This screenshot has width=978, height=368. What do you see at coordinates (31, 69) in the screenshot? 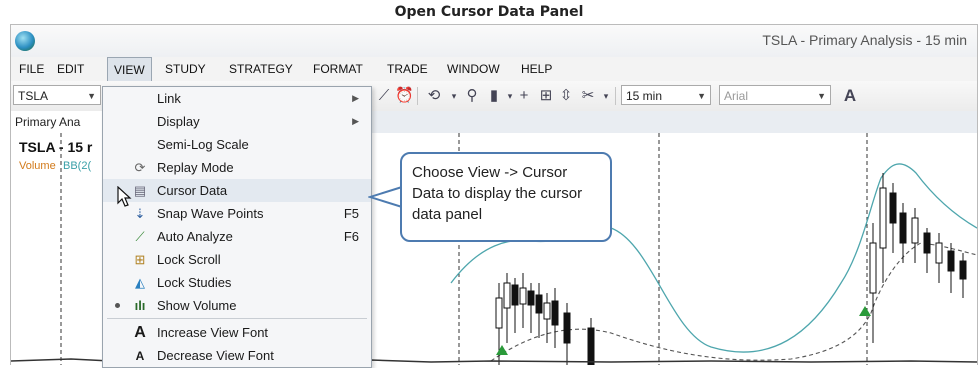
I see `menu-file: FILE` at bounding box center [31, 69].